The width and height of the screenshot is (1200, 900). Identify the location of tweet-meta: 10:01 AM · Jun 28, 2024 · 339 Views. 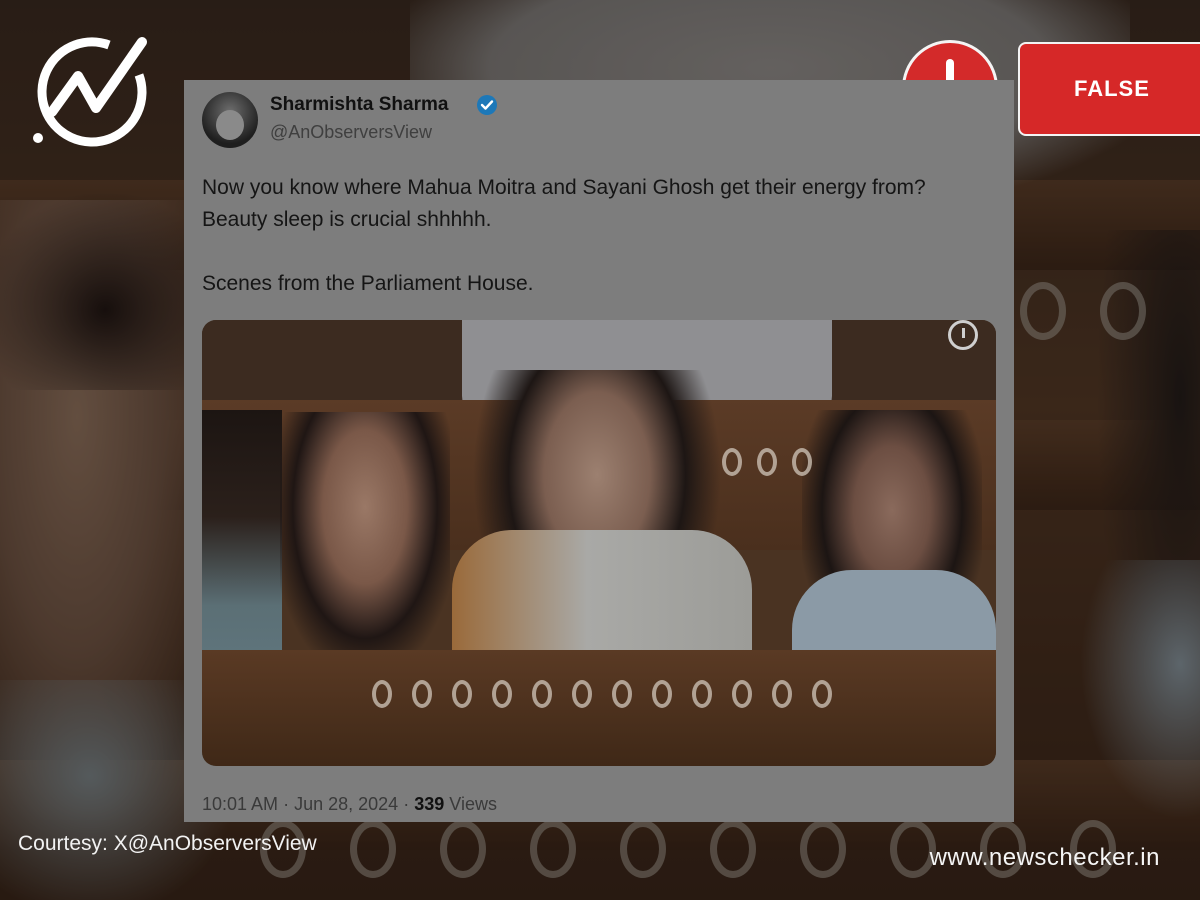
(349, 804).